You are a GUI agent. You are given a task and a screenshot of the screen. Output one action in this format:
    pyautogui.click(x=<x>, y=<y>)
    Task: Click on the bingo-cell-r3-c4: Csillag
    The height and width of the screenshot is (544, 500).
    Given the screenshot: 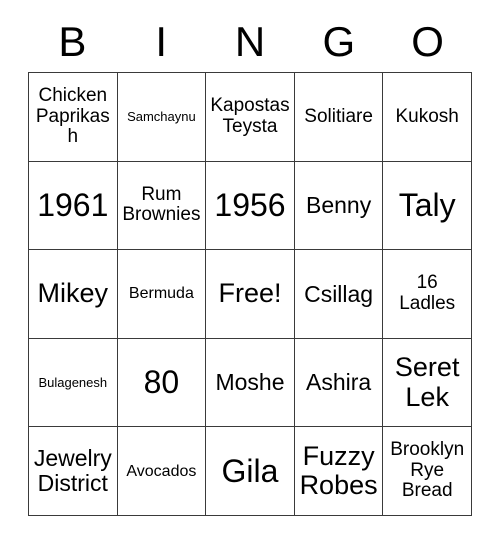 What is the action you would take?
    pyautogui.click(x=339, y=294)
    